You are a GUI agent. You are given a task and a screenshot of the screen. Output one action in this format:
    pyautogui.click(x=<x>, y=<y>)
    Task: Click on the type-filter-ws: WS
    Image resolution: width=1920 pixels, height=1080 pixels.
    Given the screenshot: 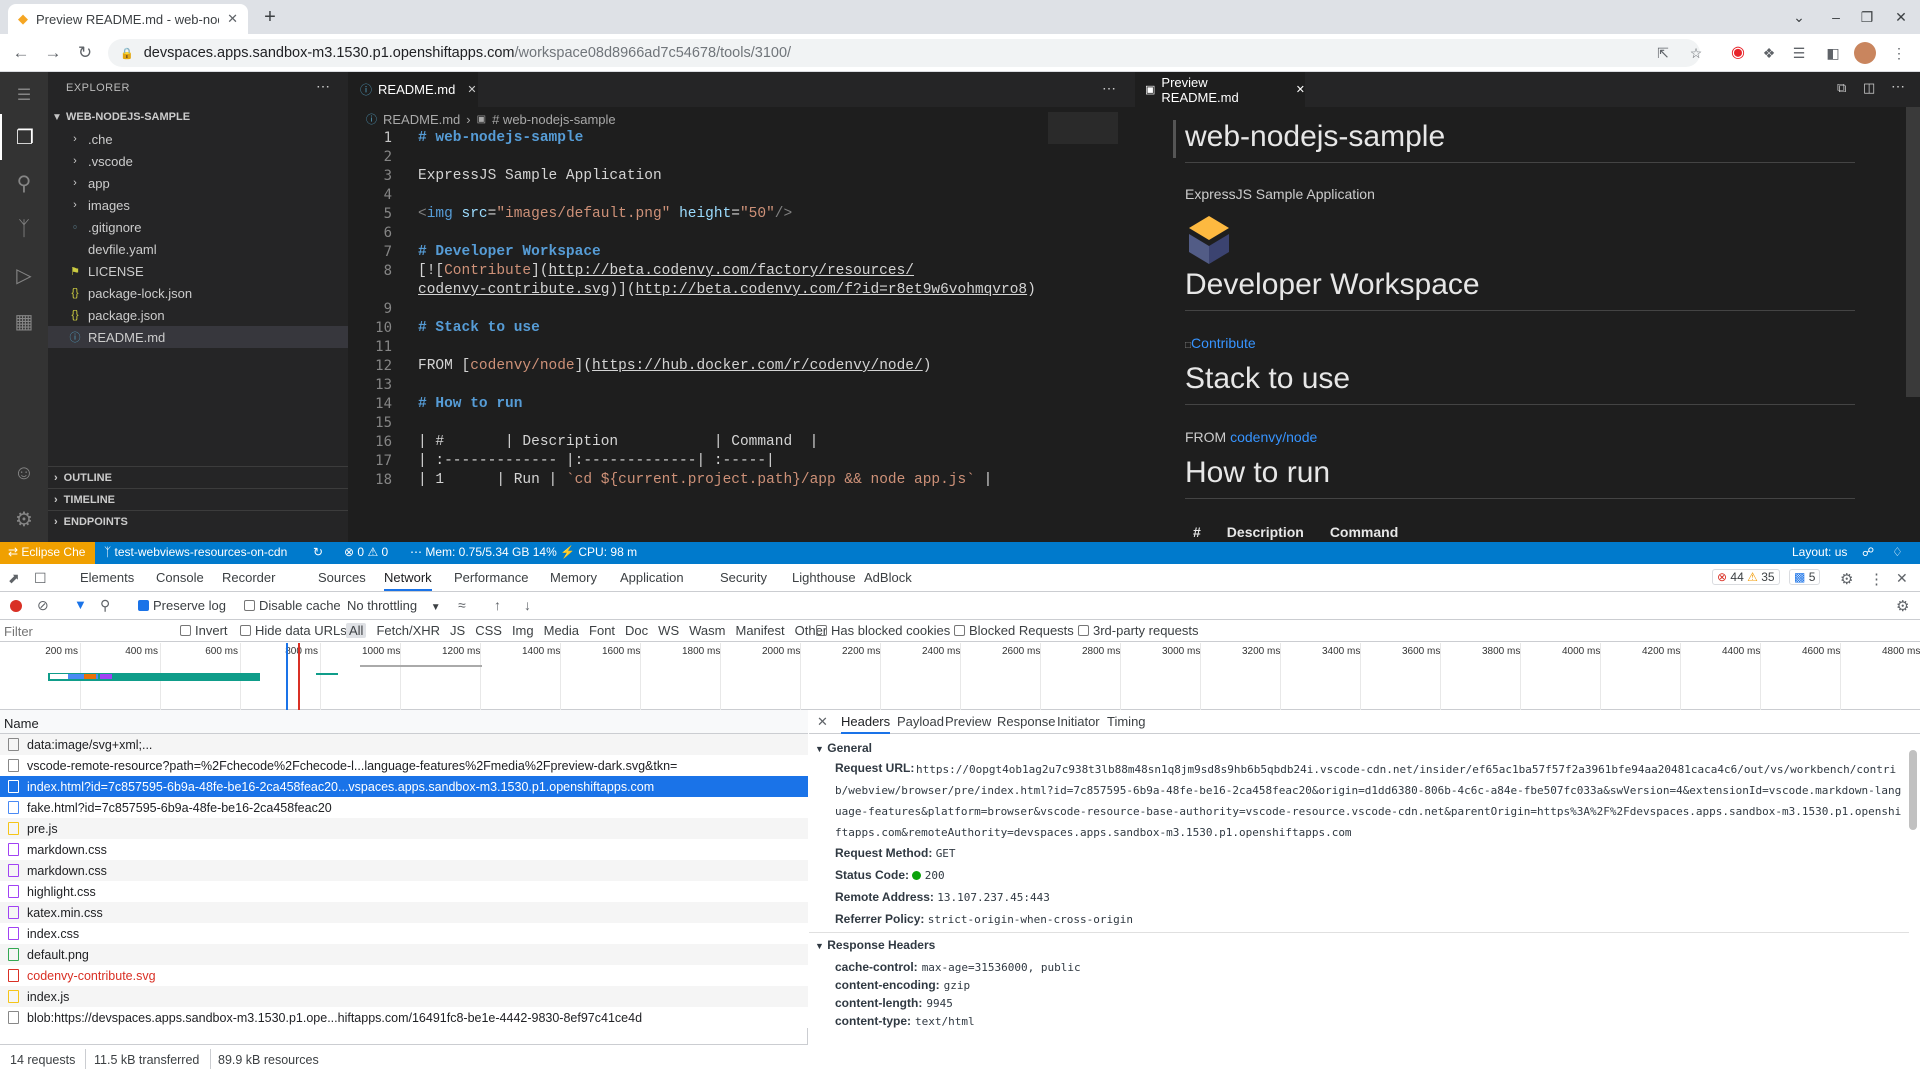 What is the action you would take?
    pyautogui.click(x=668, y=630)
    